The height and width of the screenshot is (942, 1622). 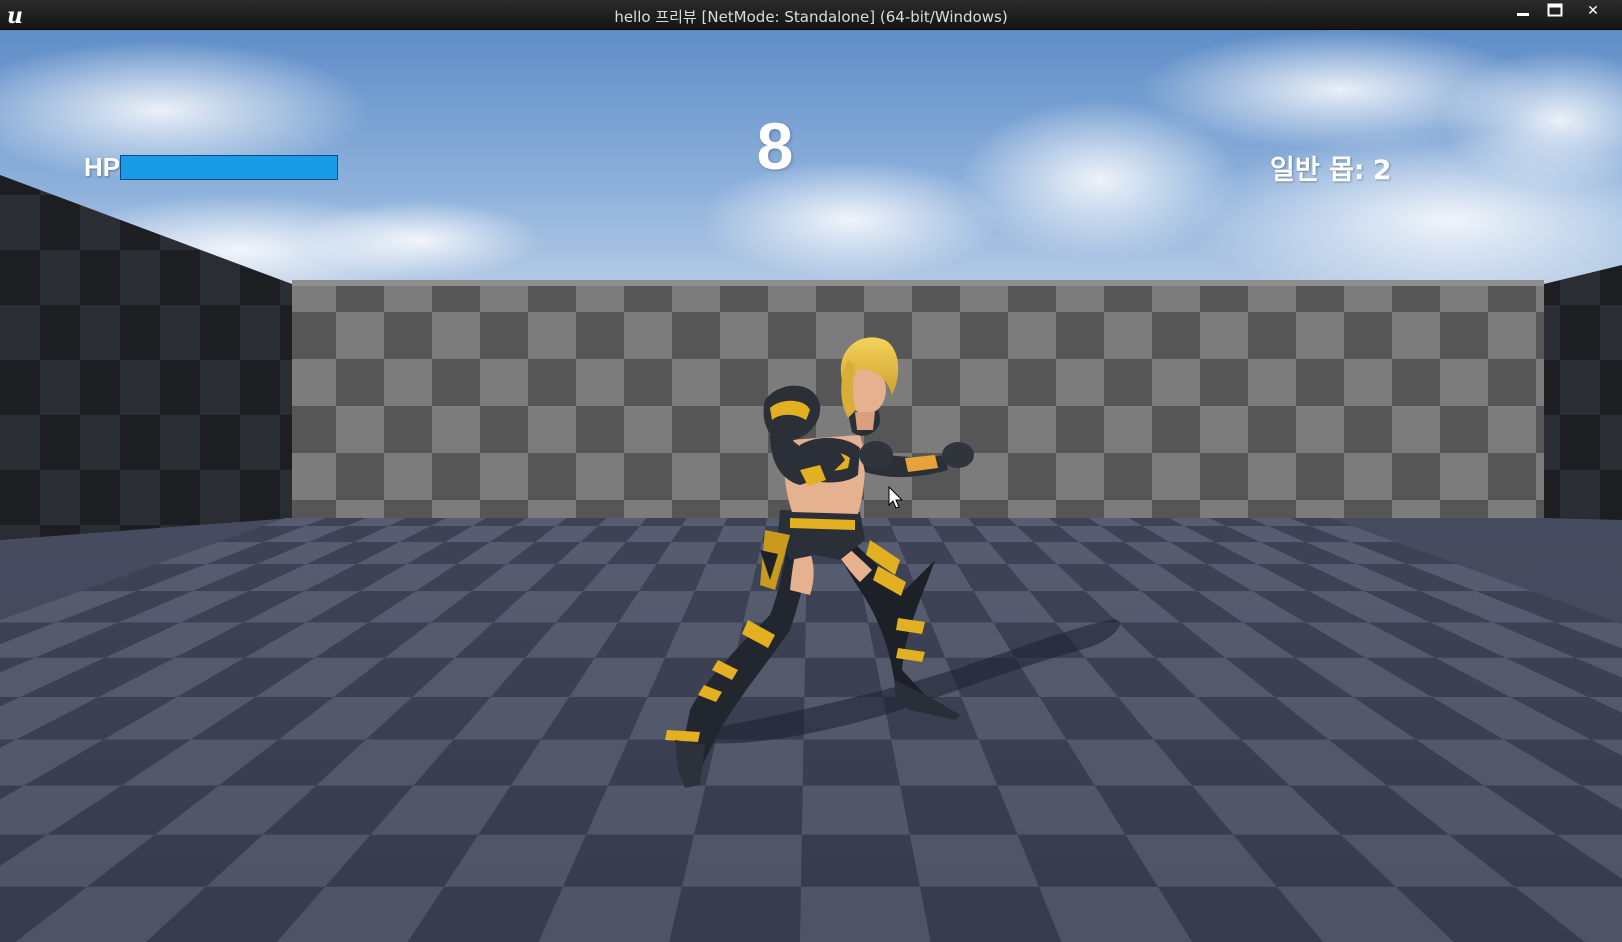 I want to click on minimize-button, so click(x=1523, y=10).